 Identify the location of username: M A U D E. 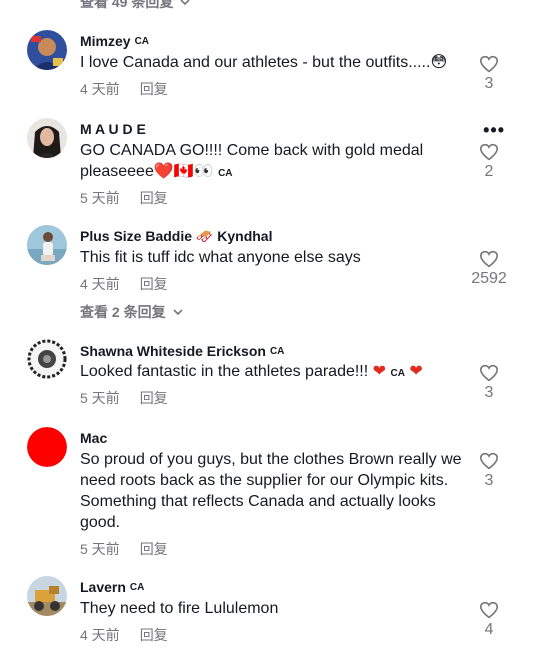
(113, 129).